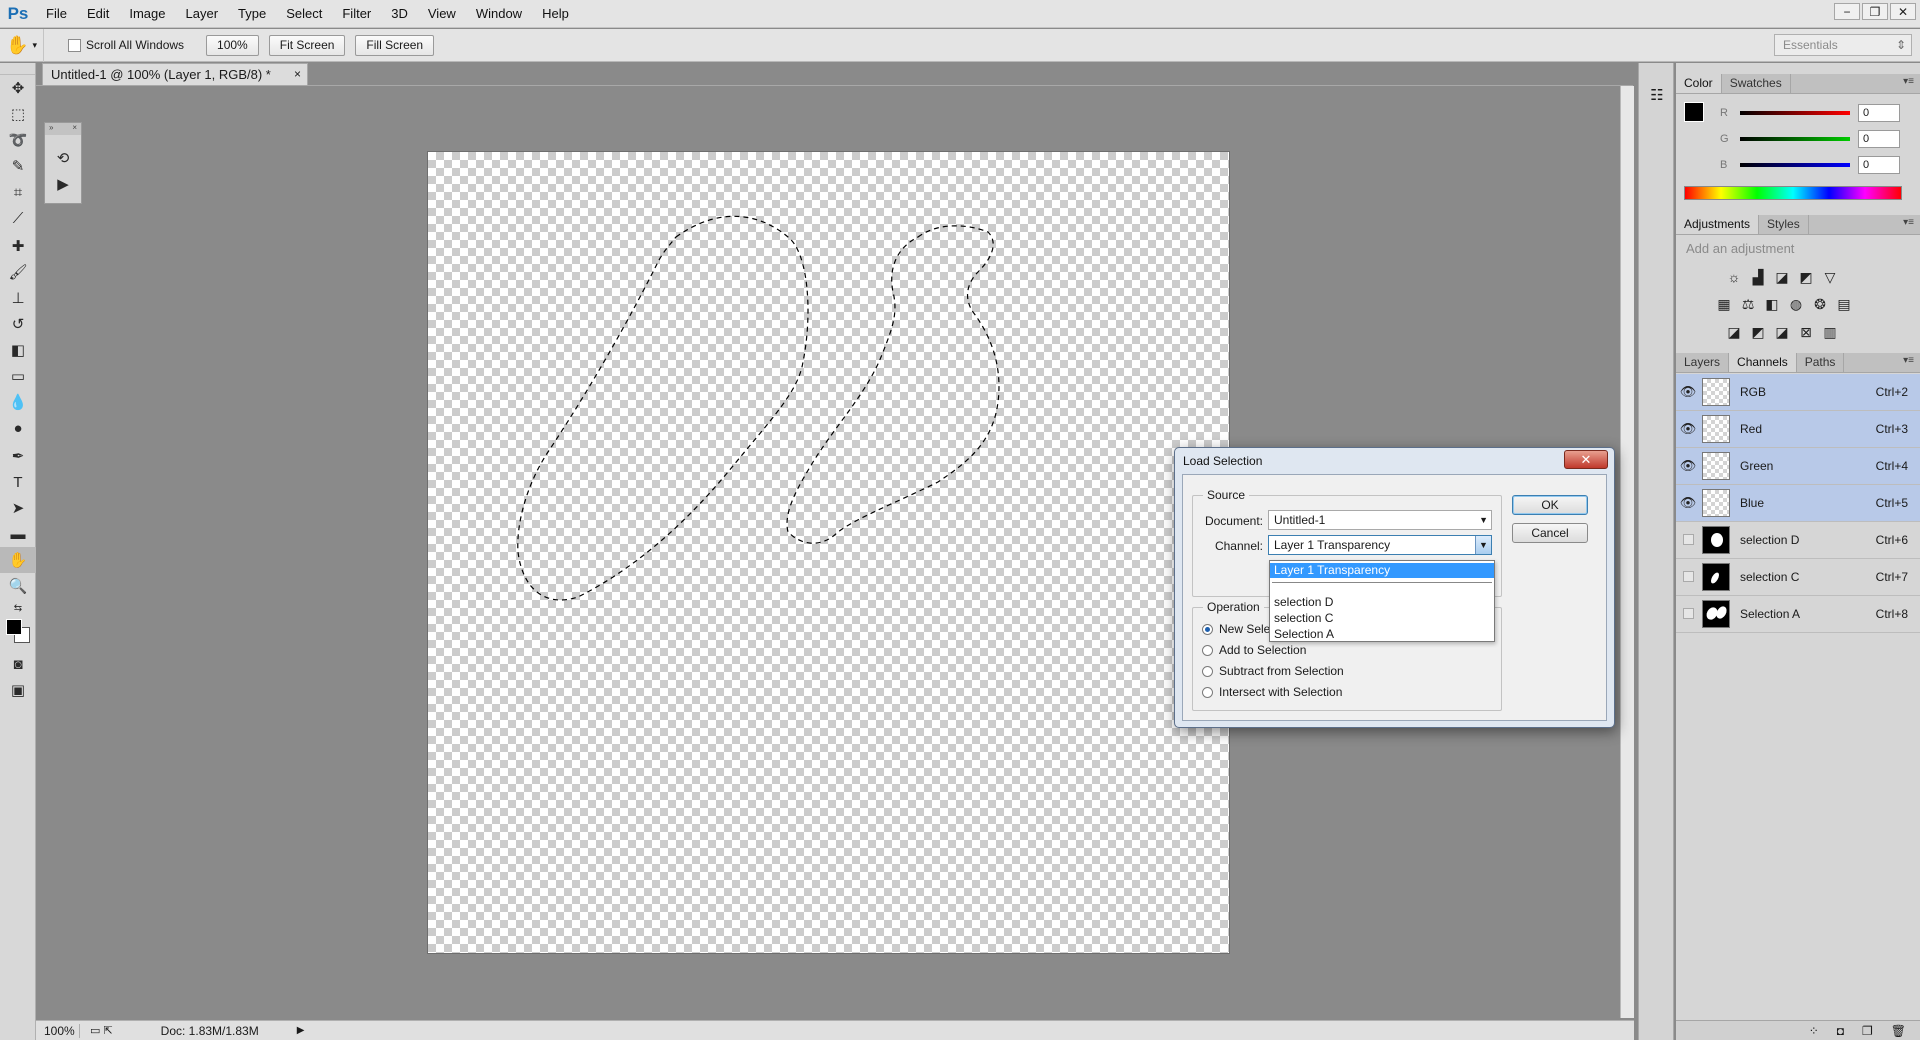 This screenshot has height=1040, width=1920. What do you see at coordinates (1550, 533) in the screenshot?
I see `cancel-button: Cancel` at bounding box center [1550, 533].